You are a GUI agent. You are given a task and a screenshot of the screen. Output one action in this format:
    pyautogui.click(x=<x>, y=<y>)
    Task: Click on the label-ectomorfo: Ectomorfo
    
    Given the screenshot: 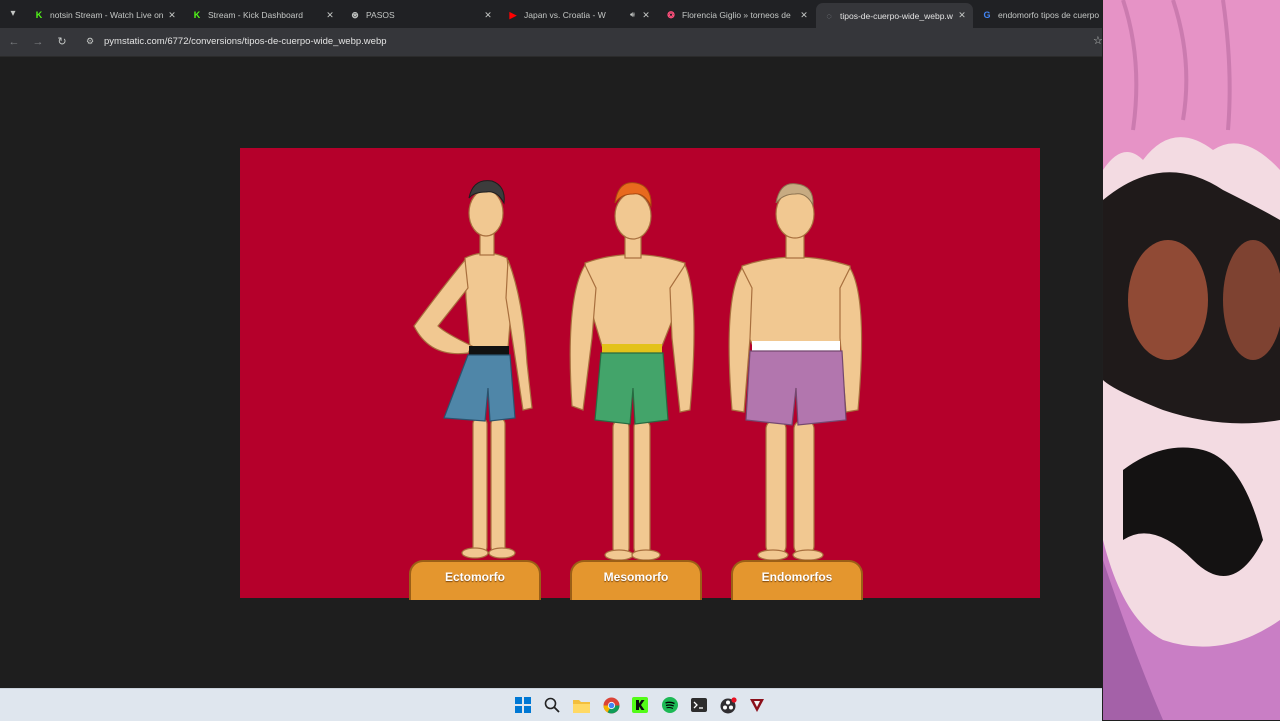 What is the action you would take?
    pyautogui.click(x=475, y=580)
    